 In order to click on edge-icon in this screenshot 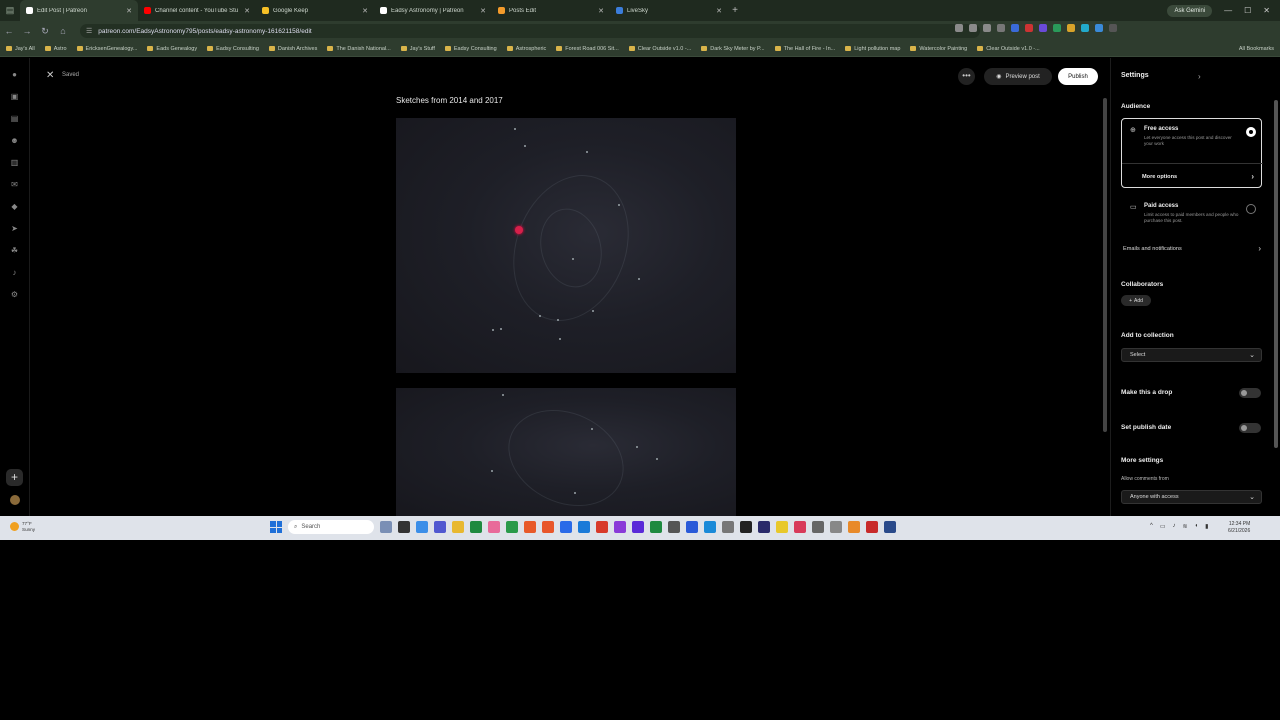, I will do `click(710, 527)`.